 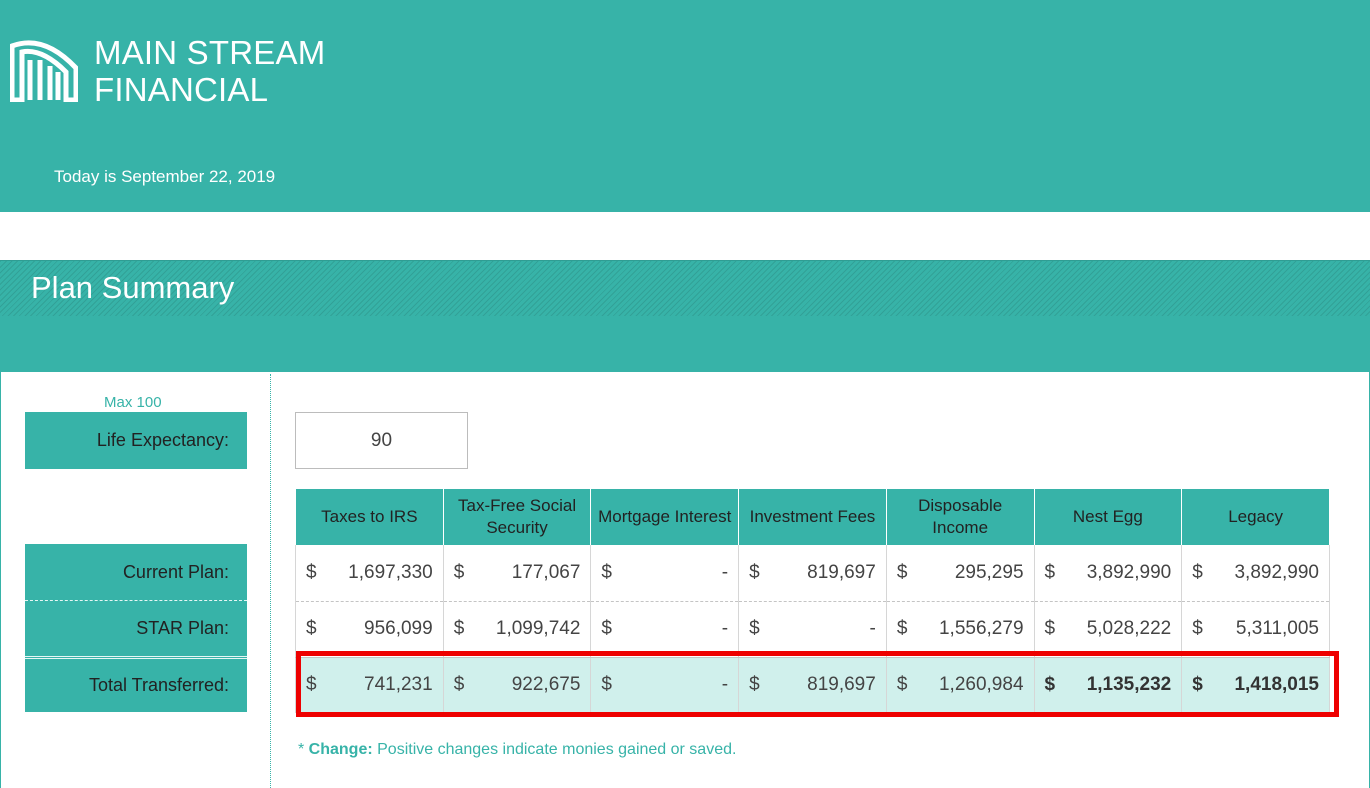 I want to click on total-transferred-label: Total Transferred:, so click(x=136, y=684).